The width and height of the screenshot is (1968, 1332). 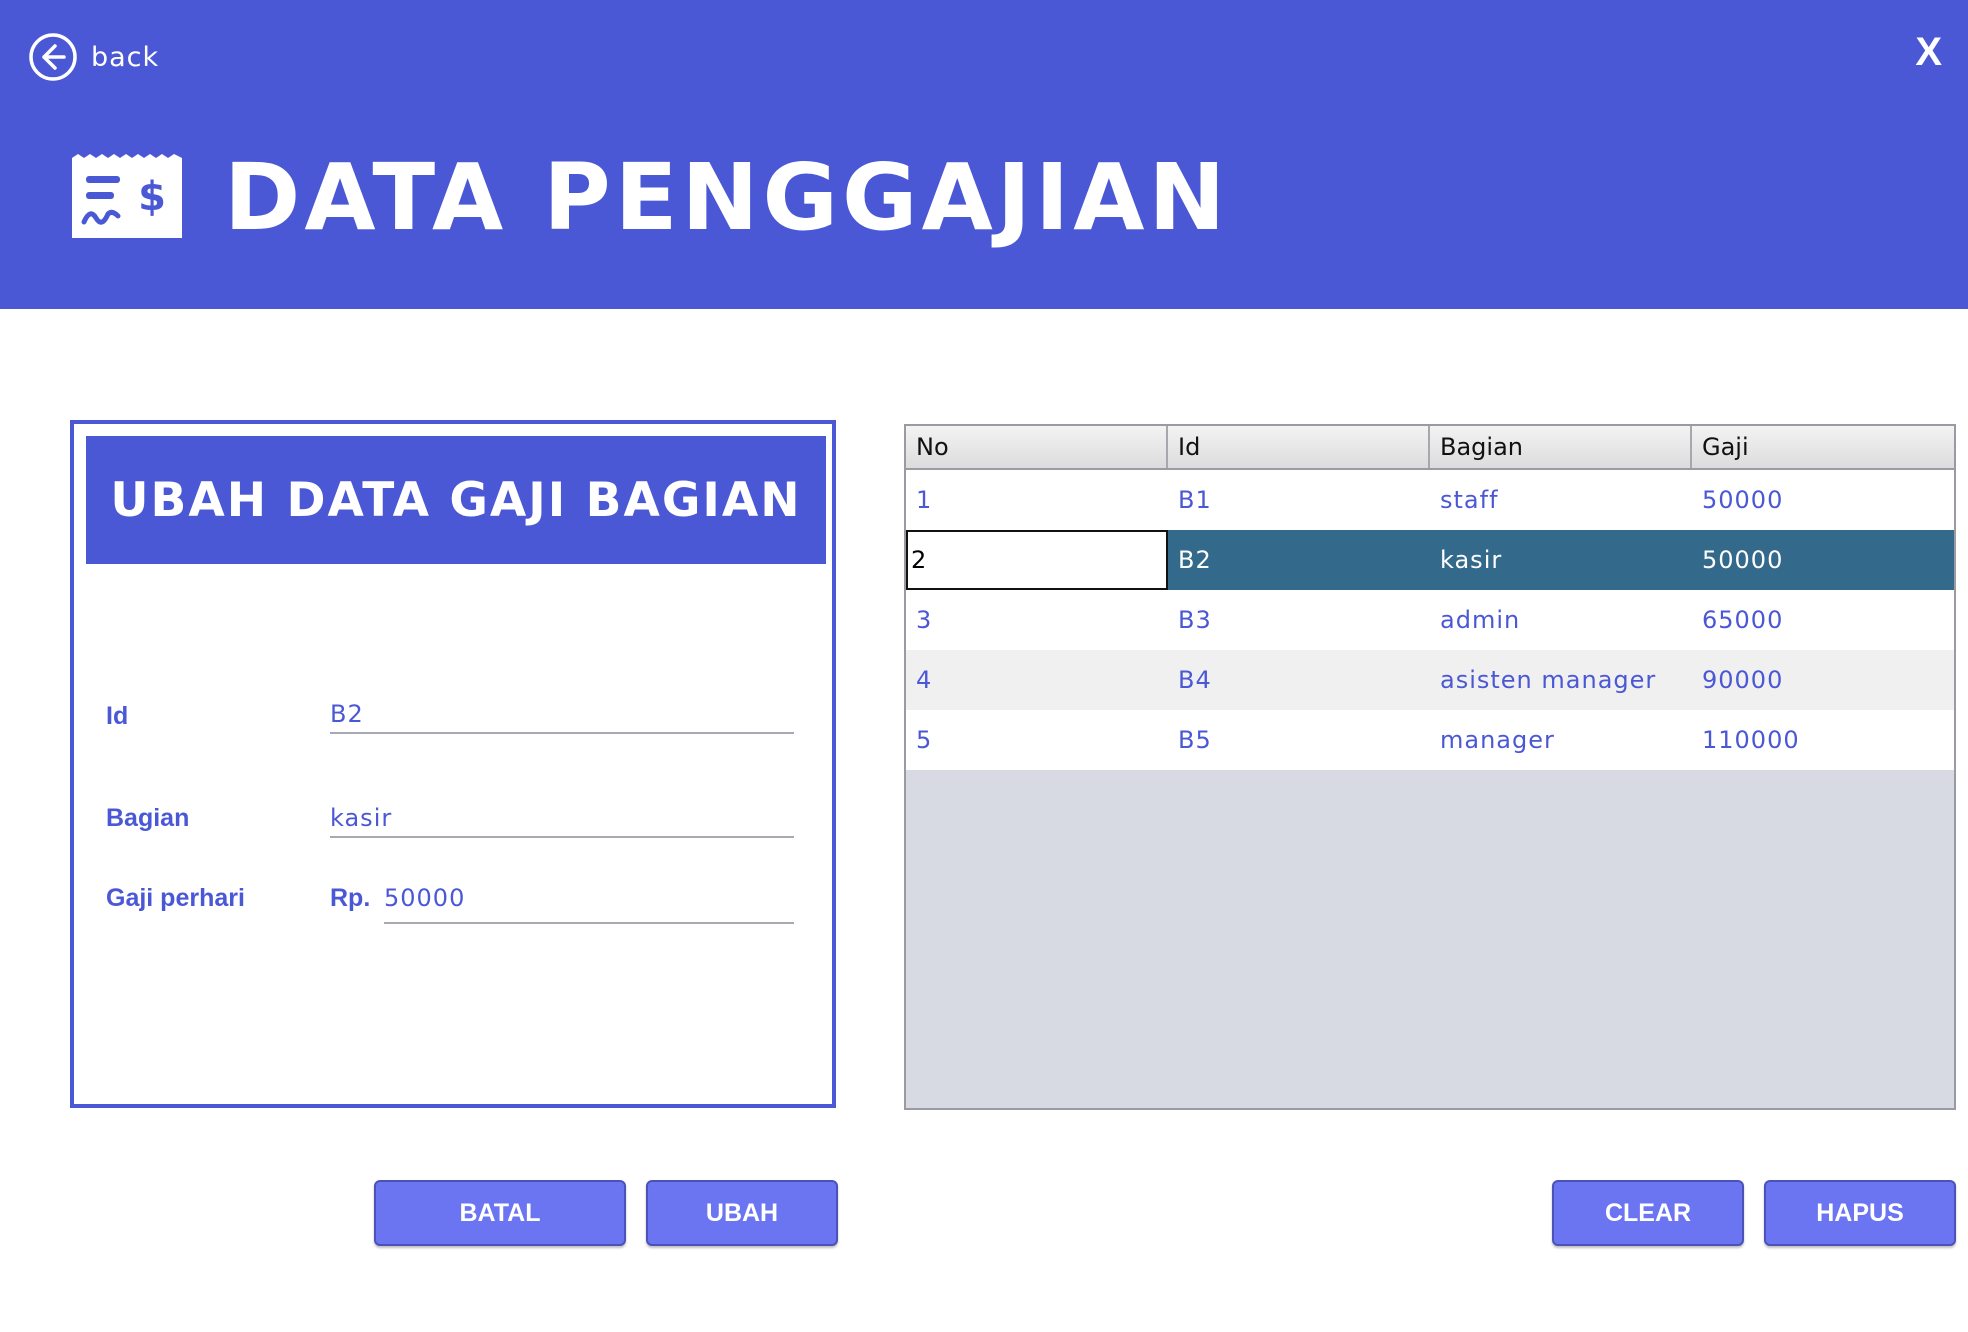 I want to click on table-cell: B5, so click(x=1299, y=740).